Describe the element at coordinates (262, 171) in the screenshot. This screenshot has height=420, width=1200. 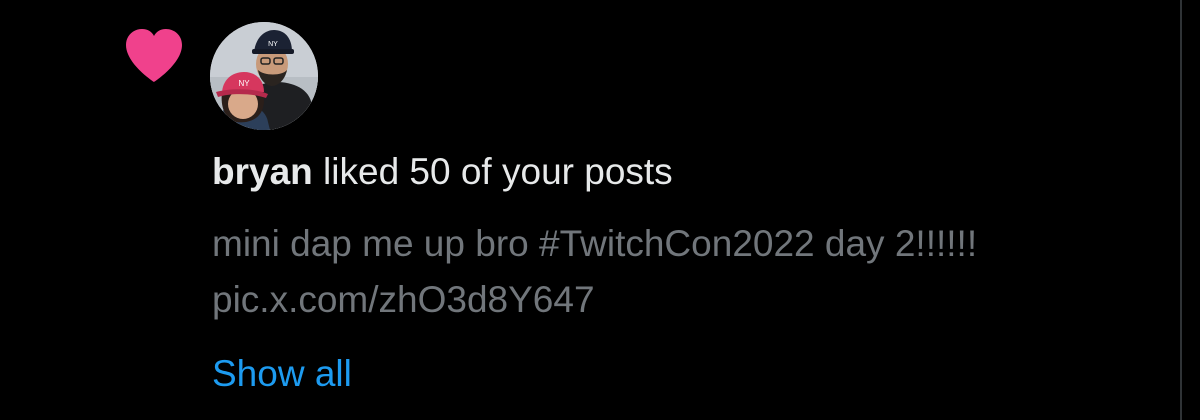
I see `username: bryan` at that location.